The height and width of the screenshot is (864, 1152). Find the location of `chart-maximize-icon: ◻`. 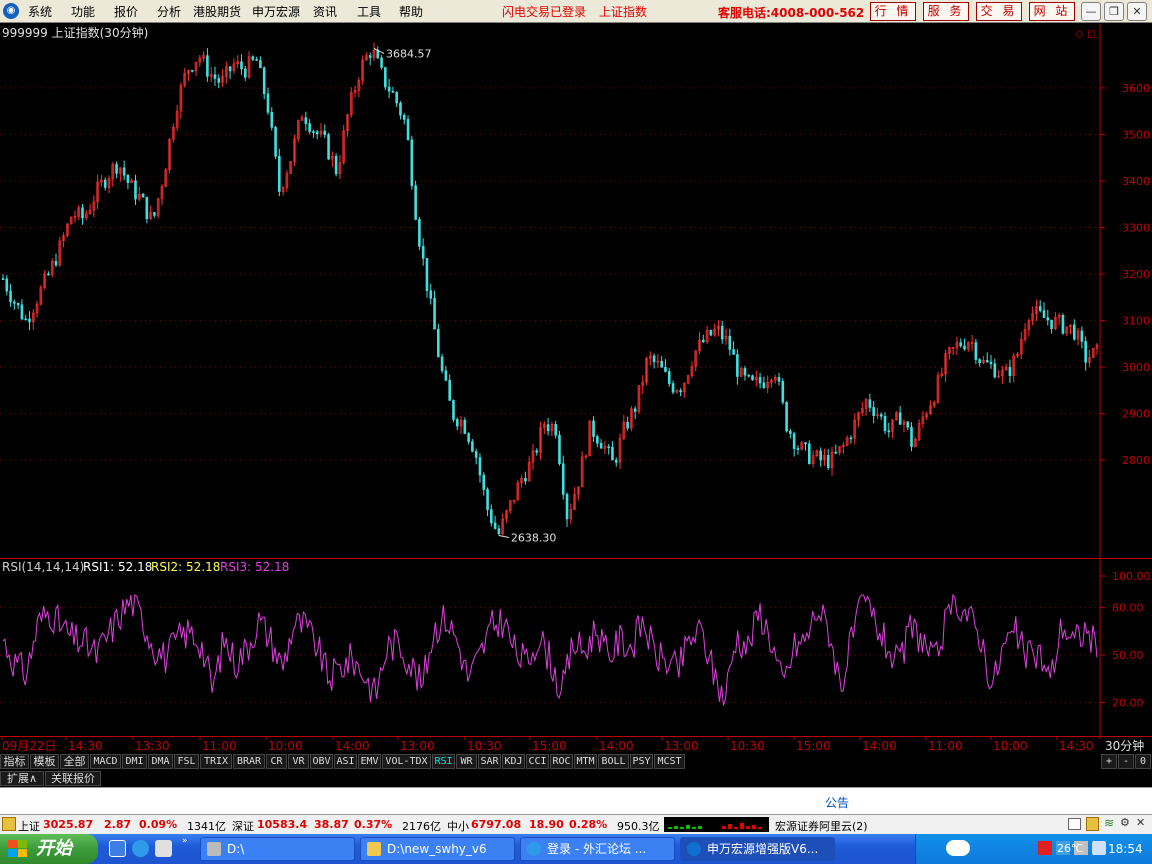

chart-maximize-icon: ◻ is located at coordinates (1091, 33).